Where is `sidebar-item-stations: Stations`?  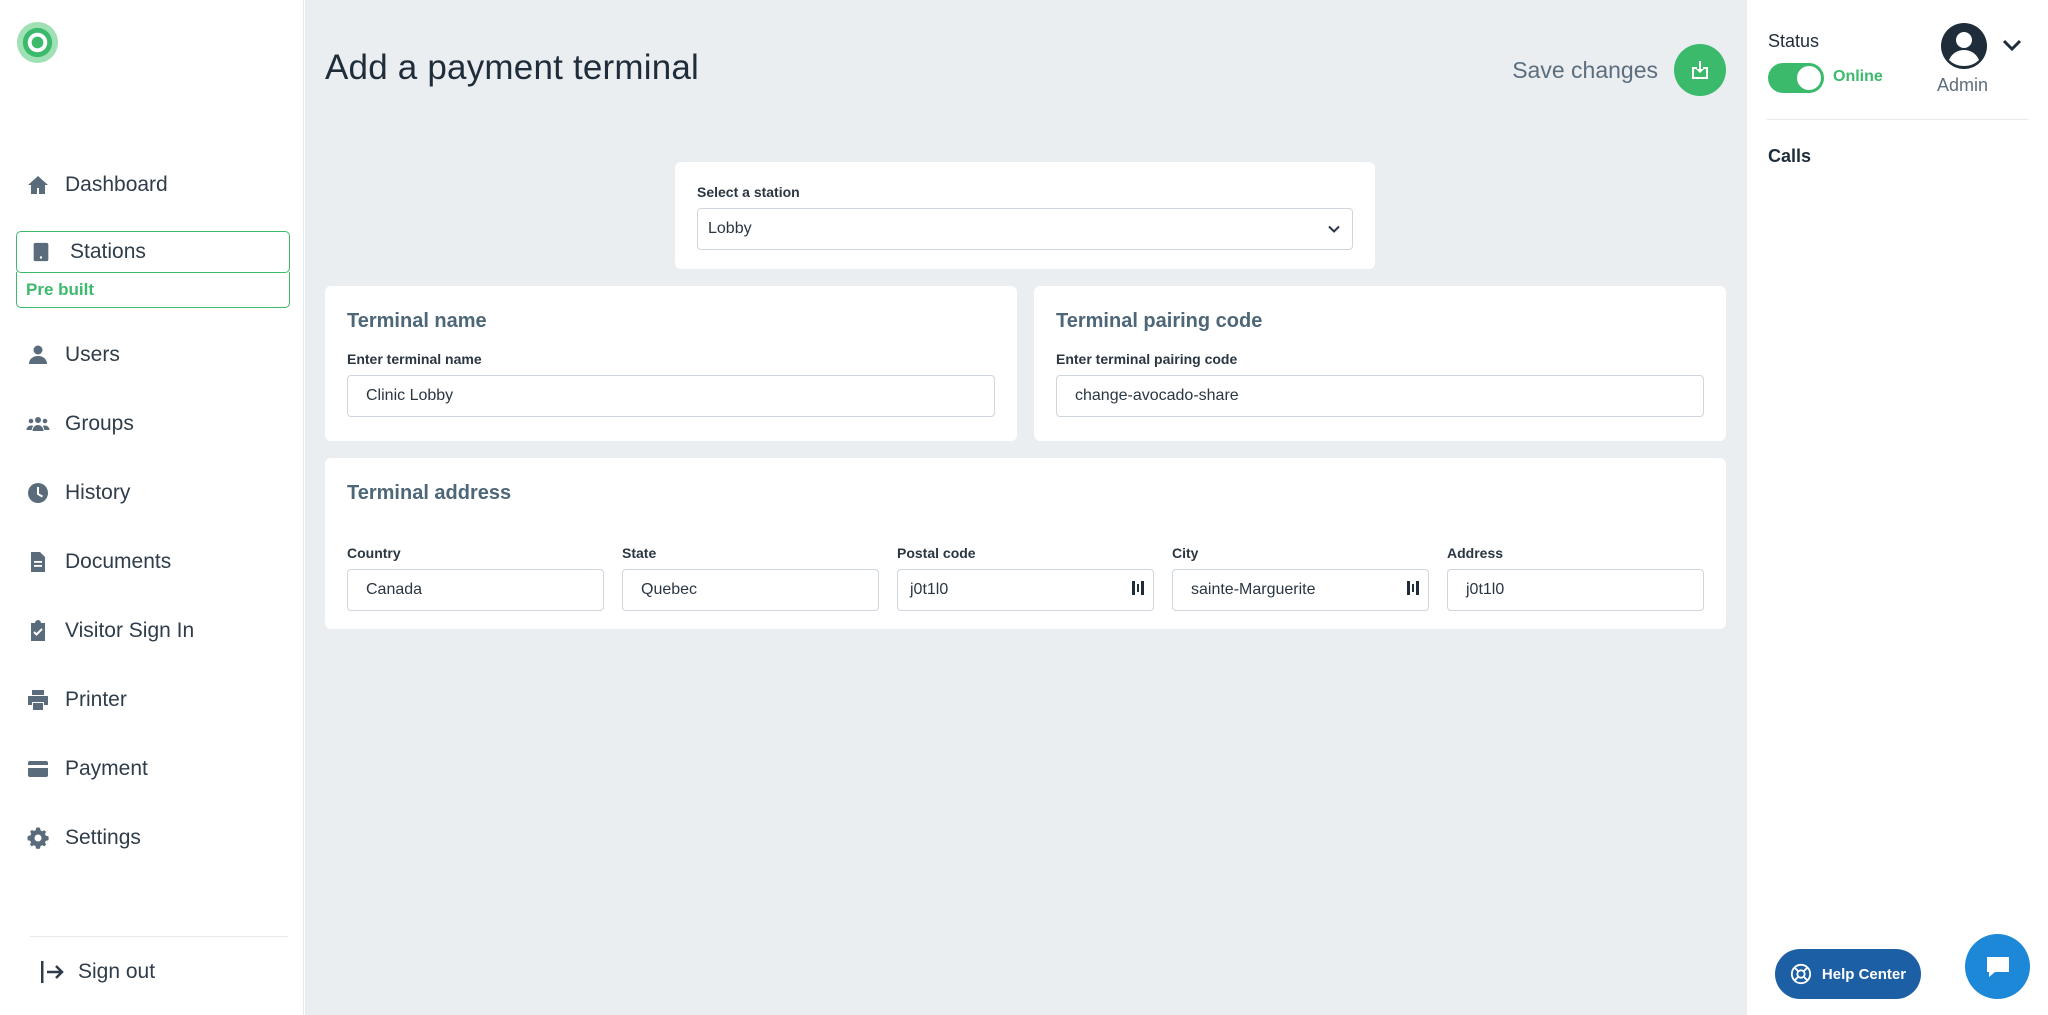 sidebar-item-stations: Stations is located at coordinates (153, 252).